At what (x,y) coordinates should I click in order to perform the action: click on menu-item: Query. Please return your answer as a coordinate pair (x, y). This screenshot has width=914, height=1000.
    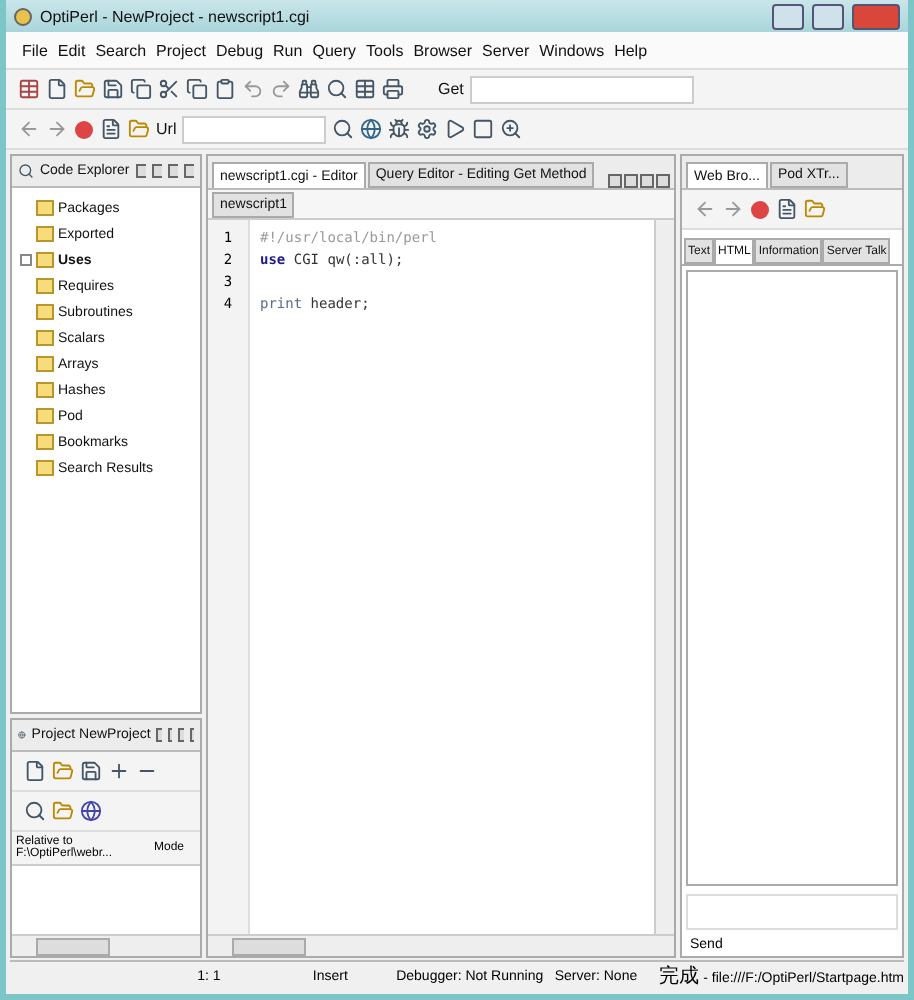
    Looking at the image, I should click on (334, 50).